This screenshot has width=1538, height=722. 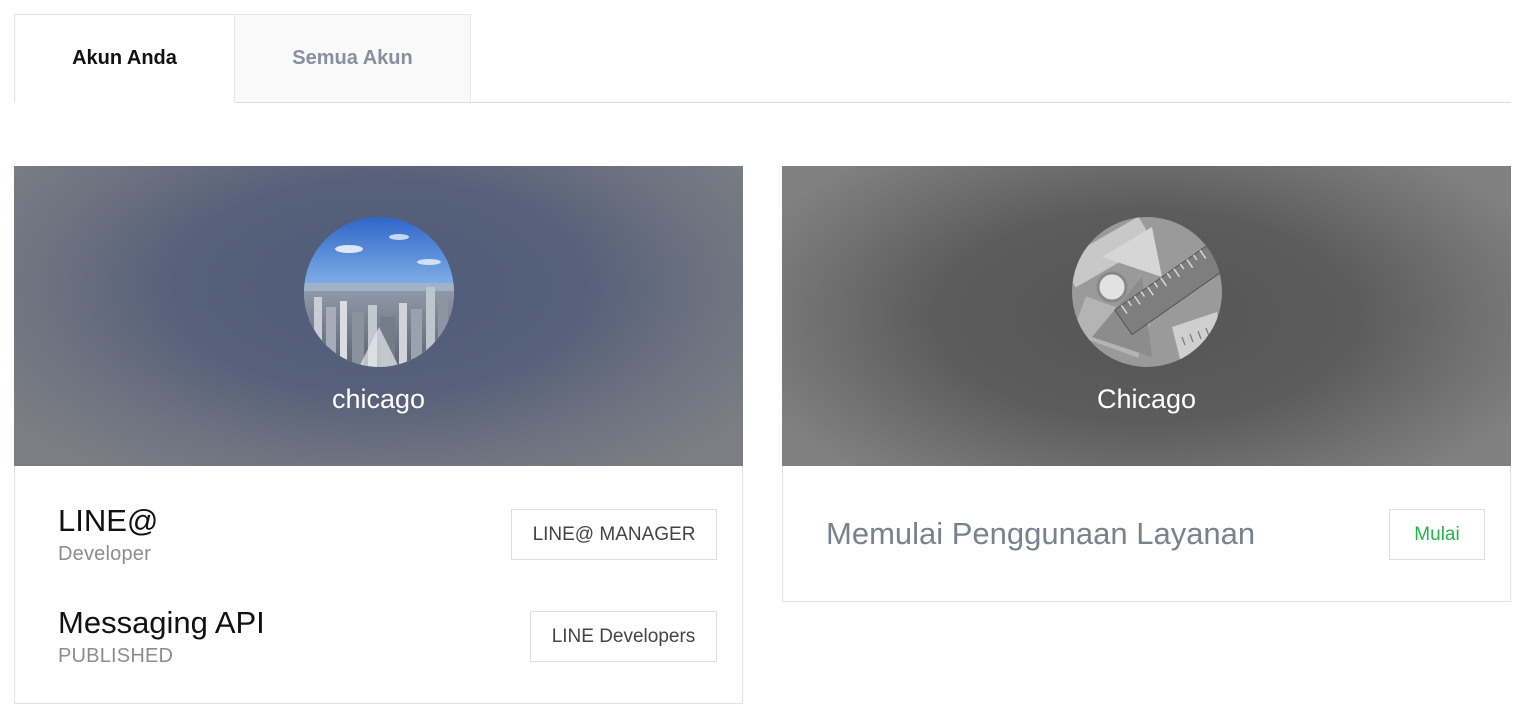 What do you see at coordinates (161, 622) in the screenshot?
I see `service-title-messaging-api: Messaging API` at bounding box center [161, 622].